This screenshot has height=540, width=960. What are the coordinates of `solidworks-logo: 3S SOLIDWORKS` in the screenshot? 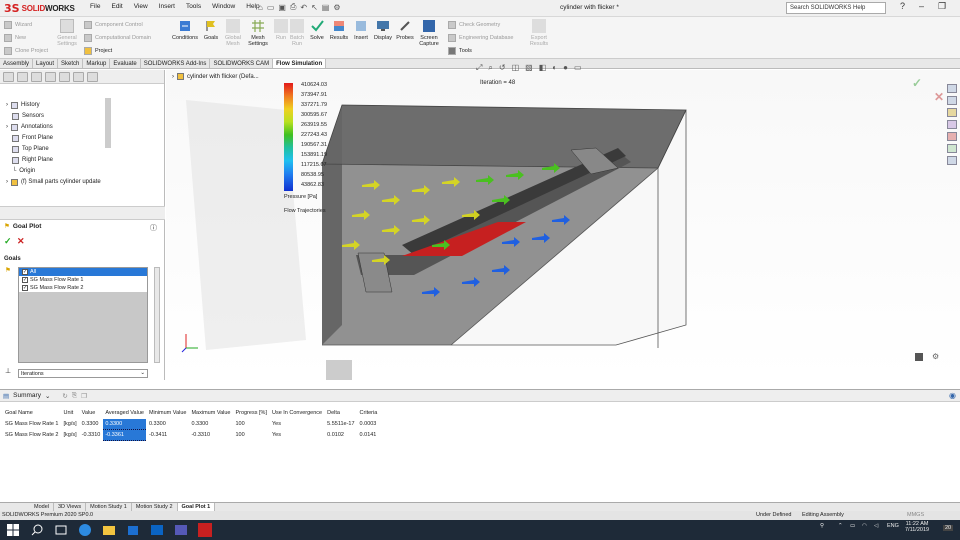 It's located at (39, 8).